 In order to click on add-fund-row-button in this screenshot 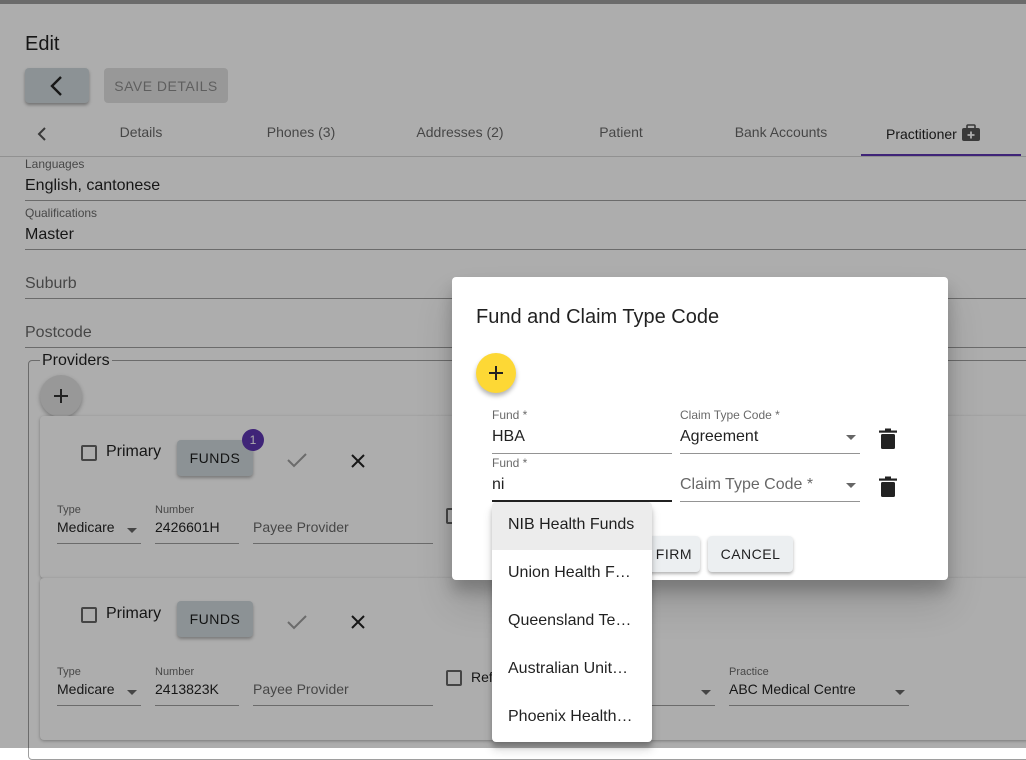, I will do `click(496, 373)`.